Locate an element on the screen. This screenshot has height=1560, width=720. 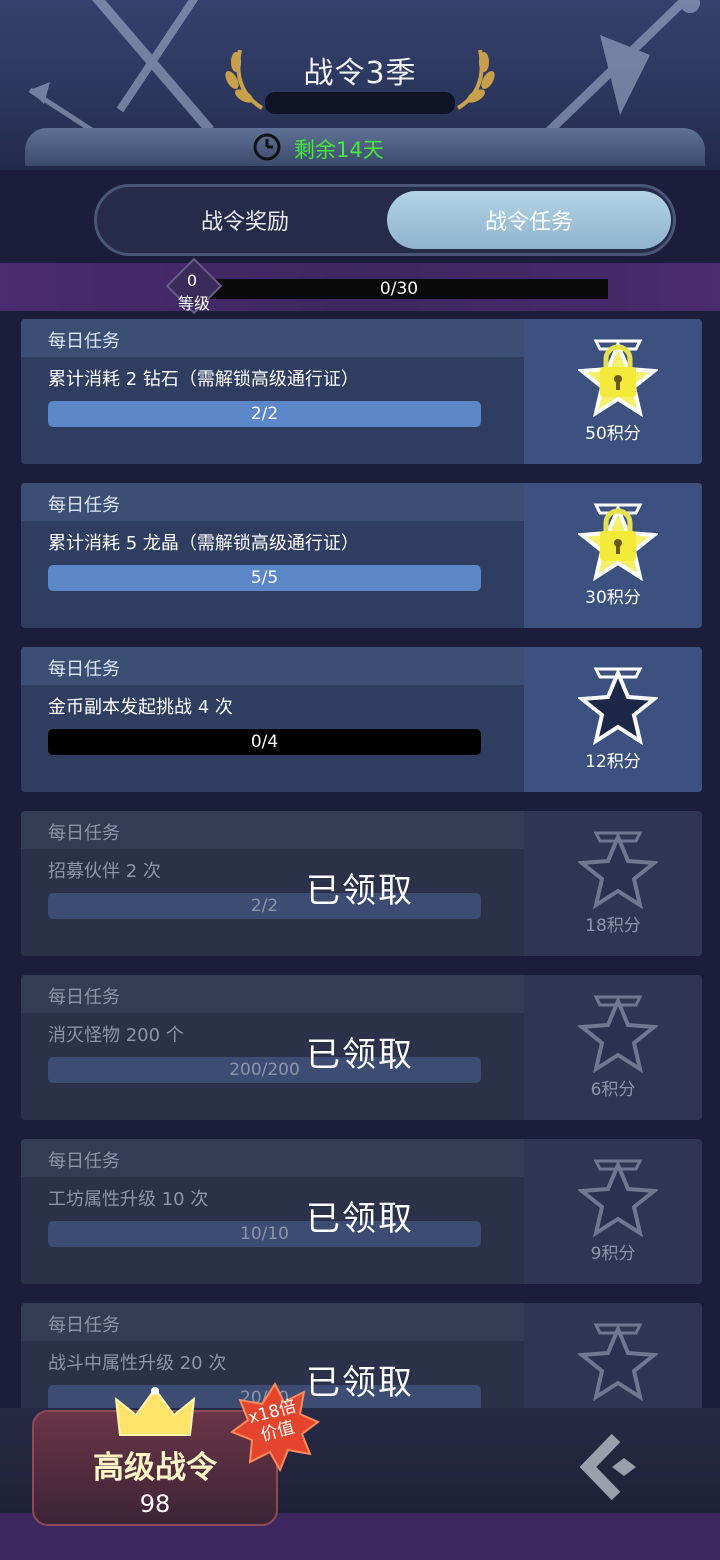
task-reward-panel: 30积分 is located at coordinates (613, 555).